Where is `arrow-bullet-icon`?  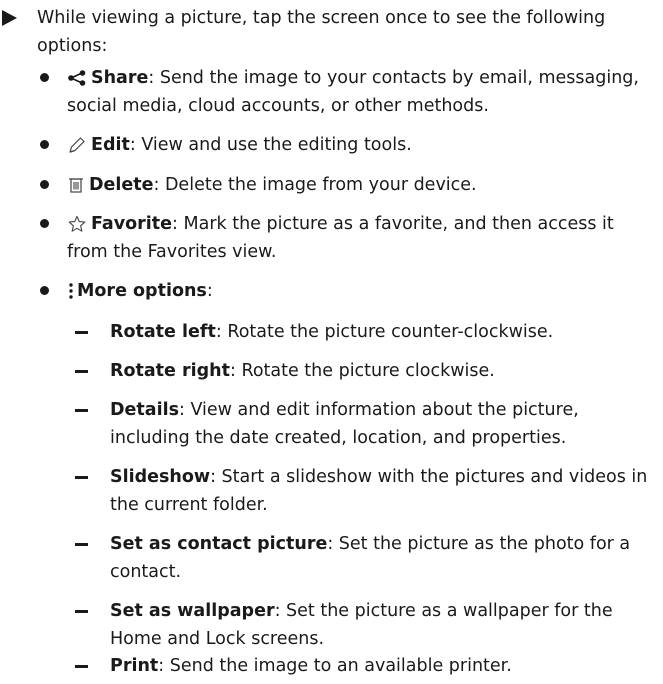 arrow-bullet-icon is located at coordinates (9, 18).